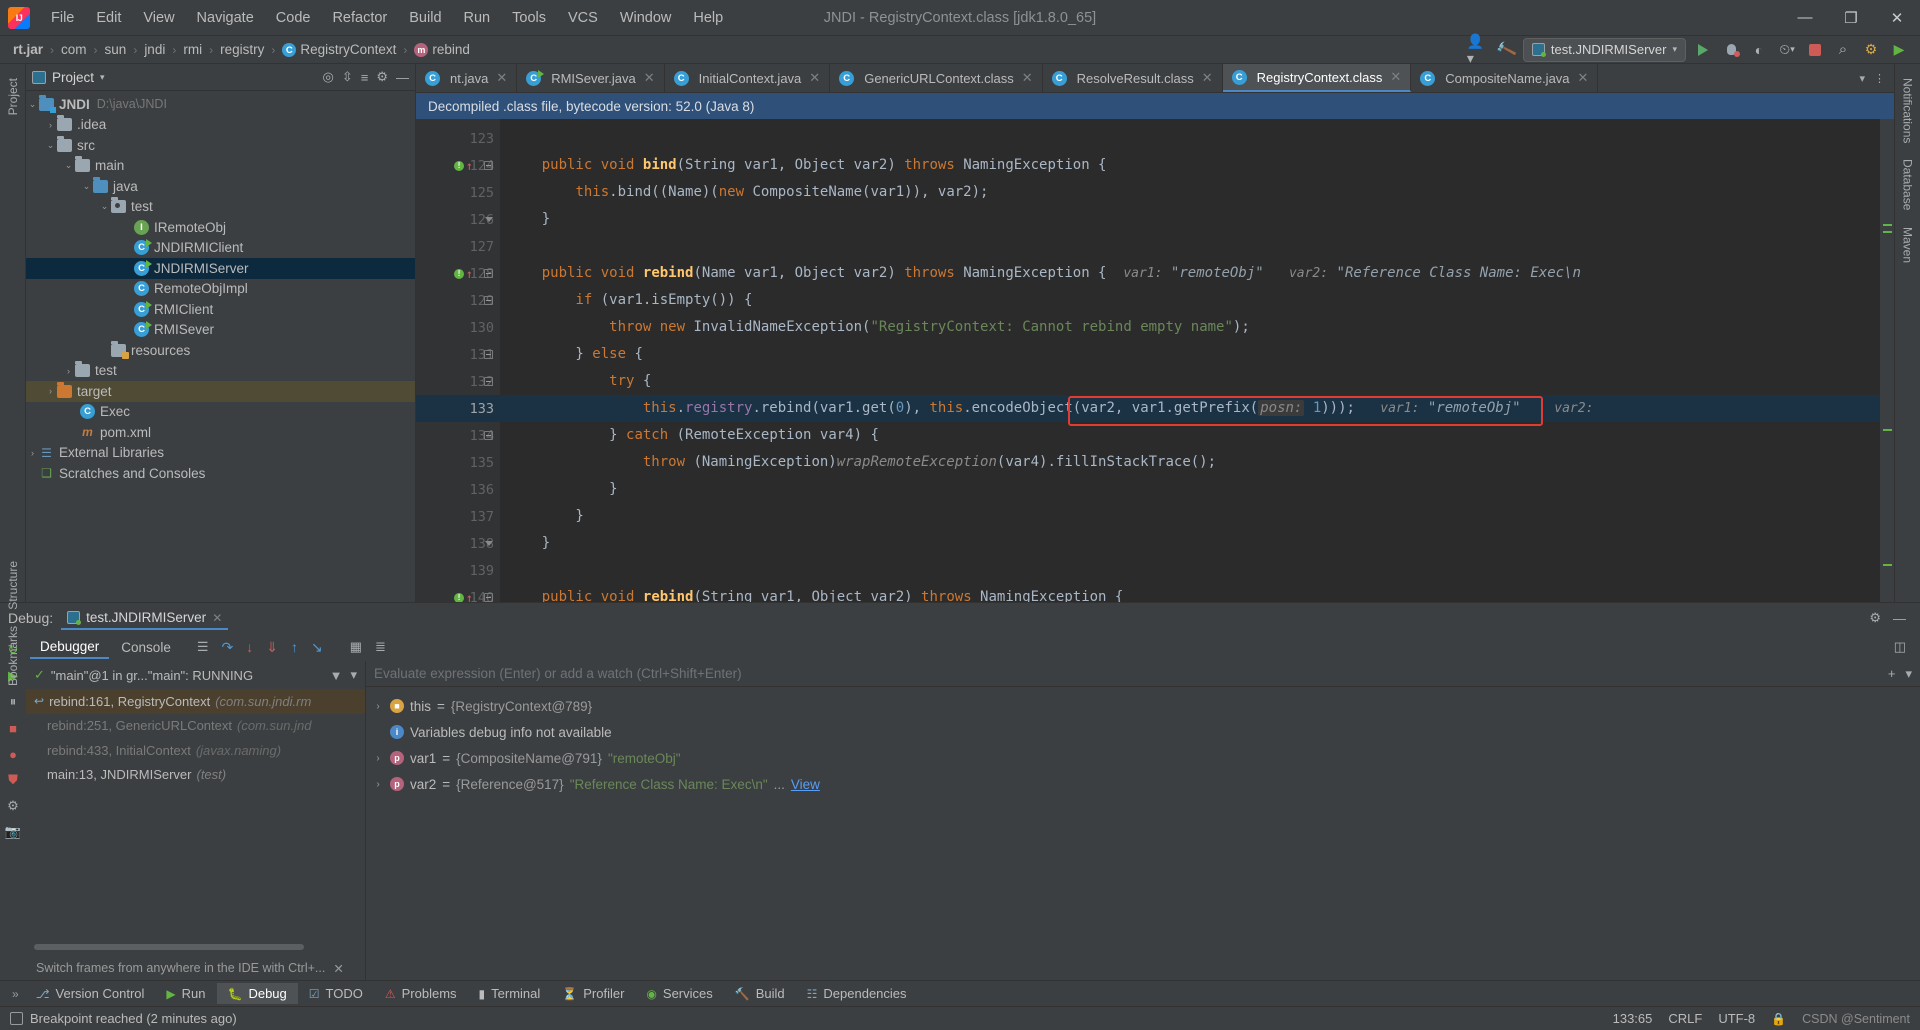 The width and height of the screenshot is (1920, 1030). Describe the element at coordinates (1892, 673) in the screenshot. I see `add-watch-icon: +` at that location.